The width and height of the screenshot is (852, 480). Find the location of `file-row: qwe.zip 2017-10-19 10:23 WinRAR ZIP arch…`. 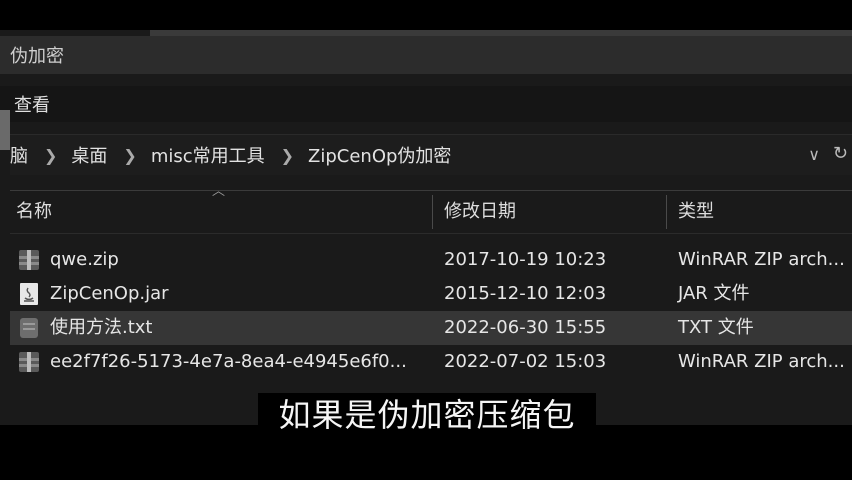

file-row: qwe.zip 2017-10-19 10:23 WinRAR ZIP arch… is located at coordinates (431, 260).